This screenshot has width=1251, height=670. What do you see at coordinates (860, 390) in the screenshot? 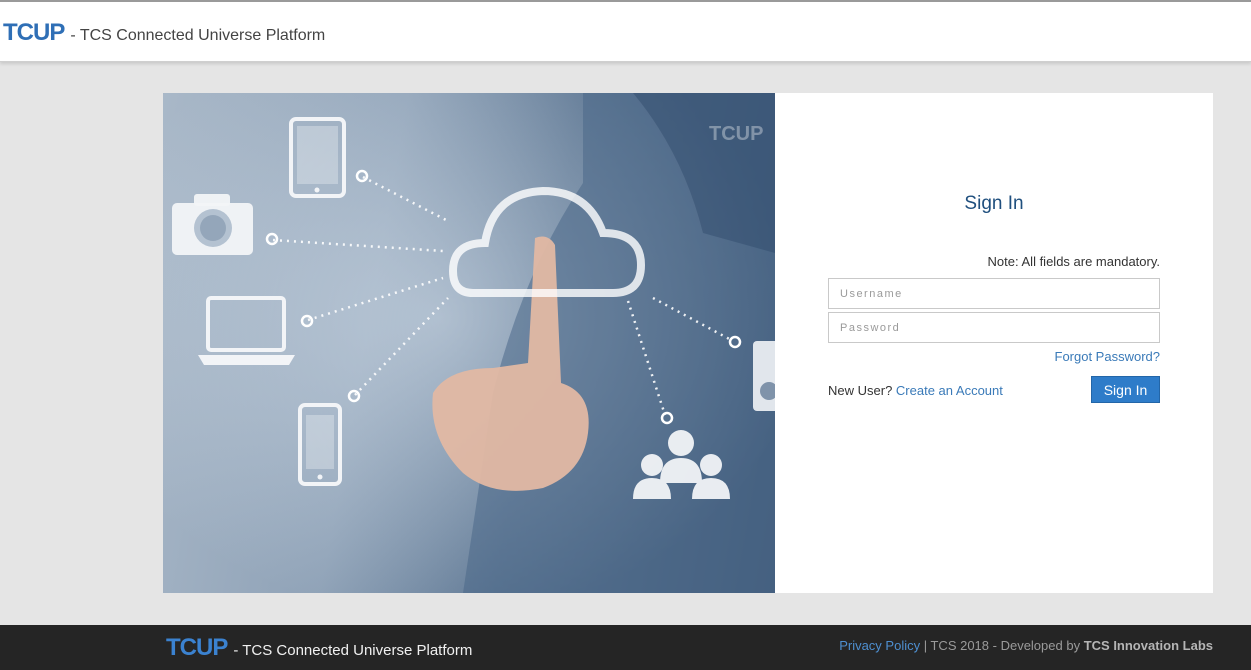
I see `new-user-label: New User?` at bounding box center [860, 390].